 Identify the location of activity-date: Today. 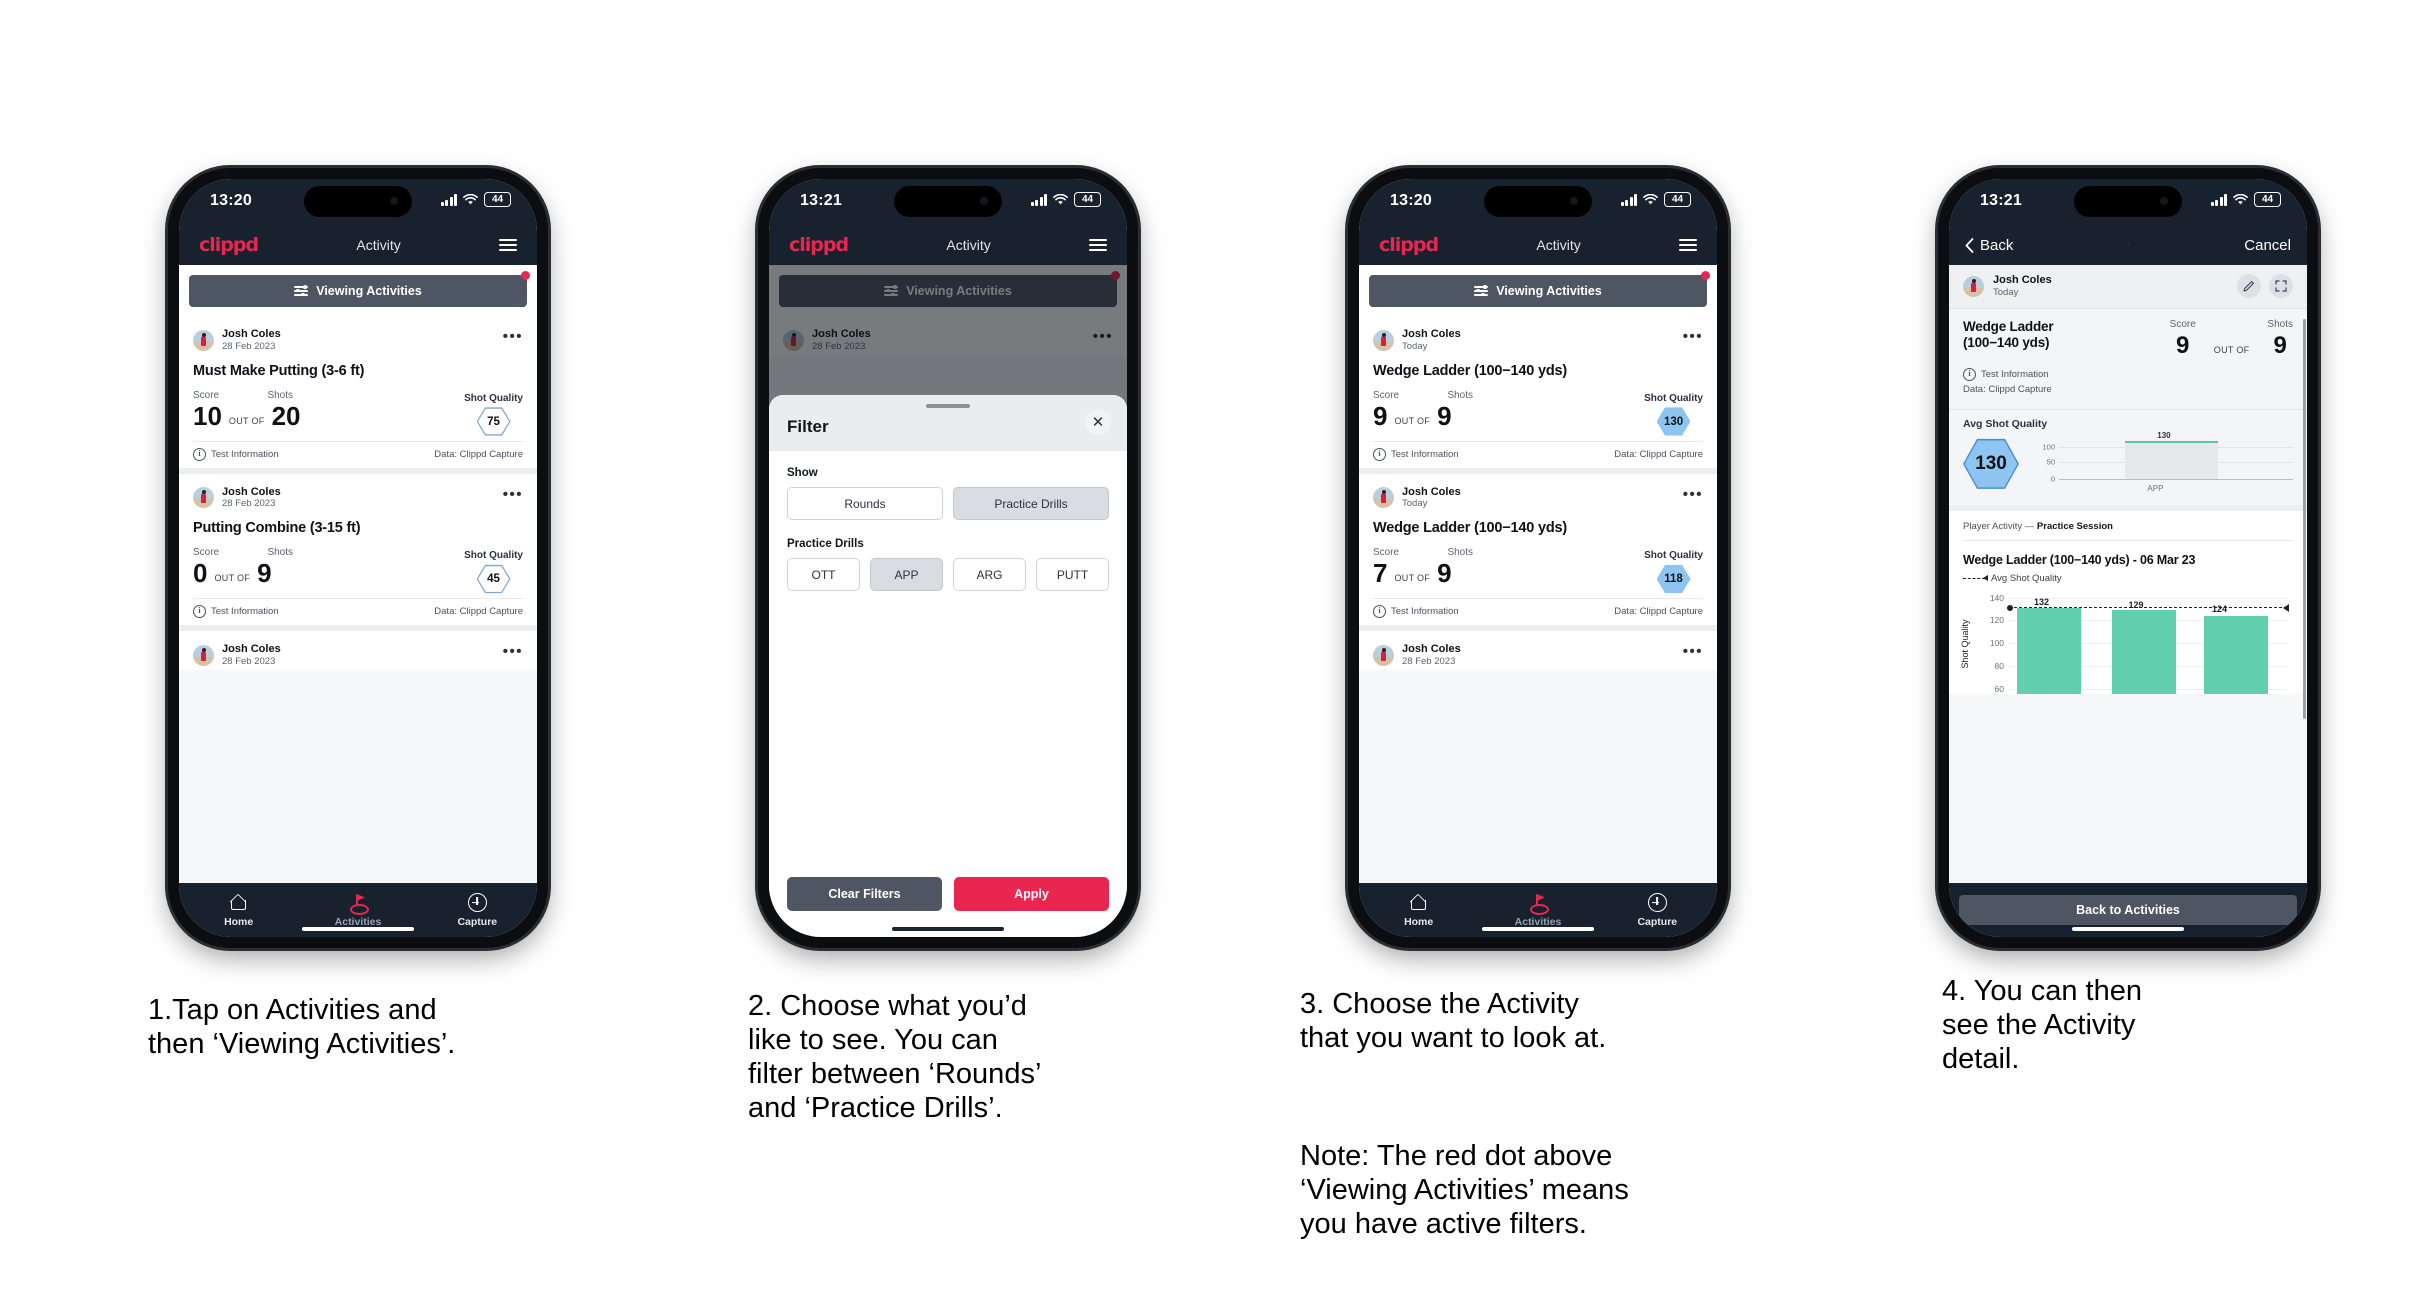
(1415, 504).